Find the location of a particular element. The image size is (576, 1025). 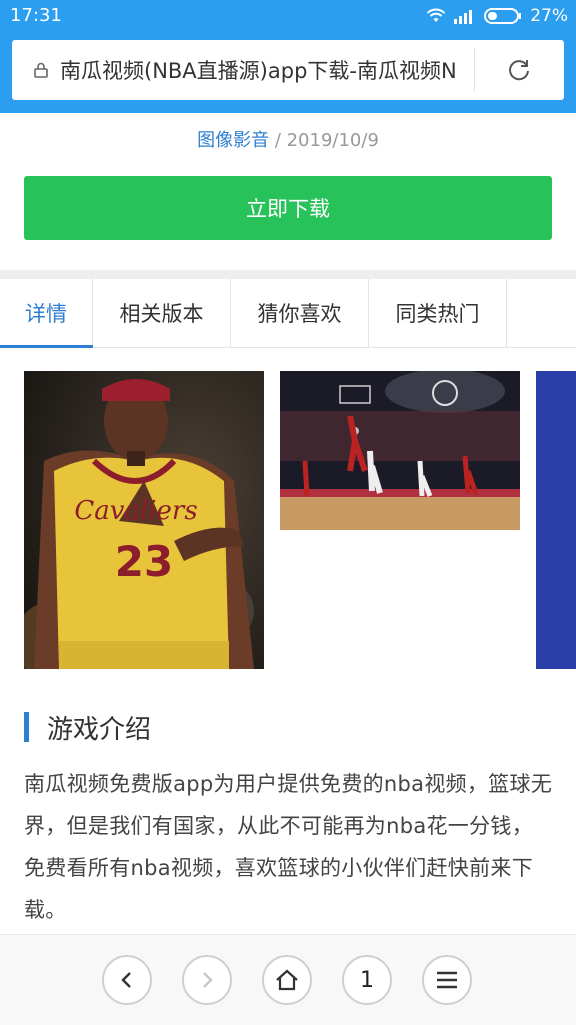

app-meta: 图像影音 / 2019/10/9 is located at coordinates (288, 139).